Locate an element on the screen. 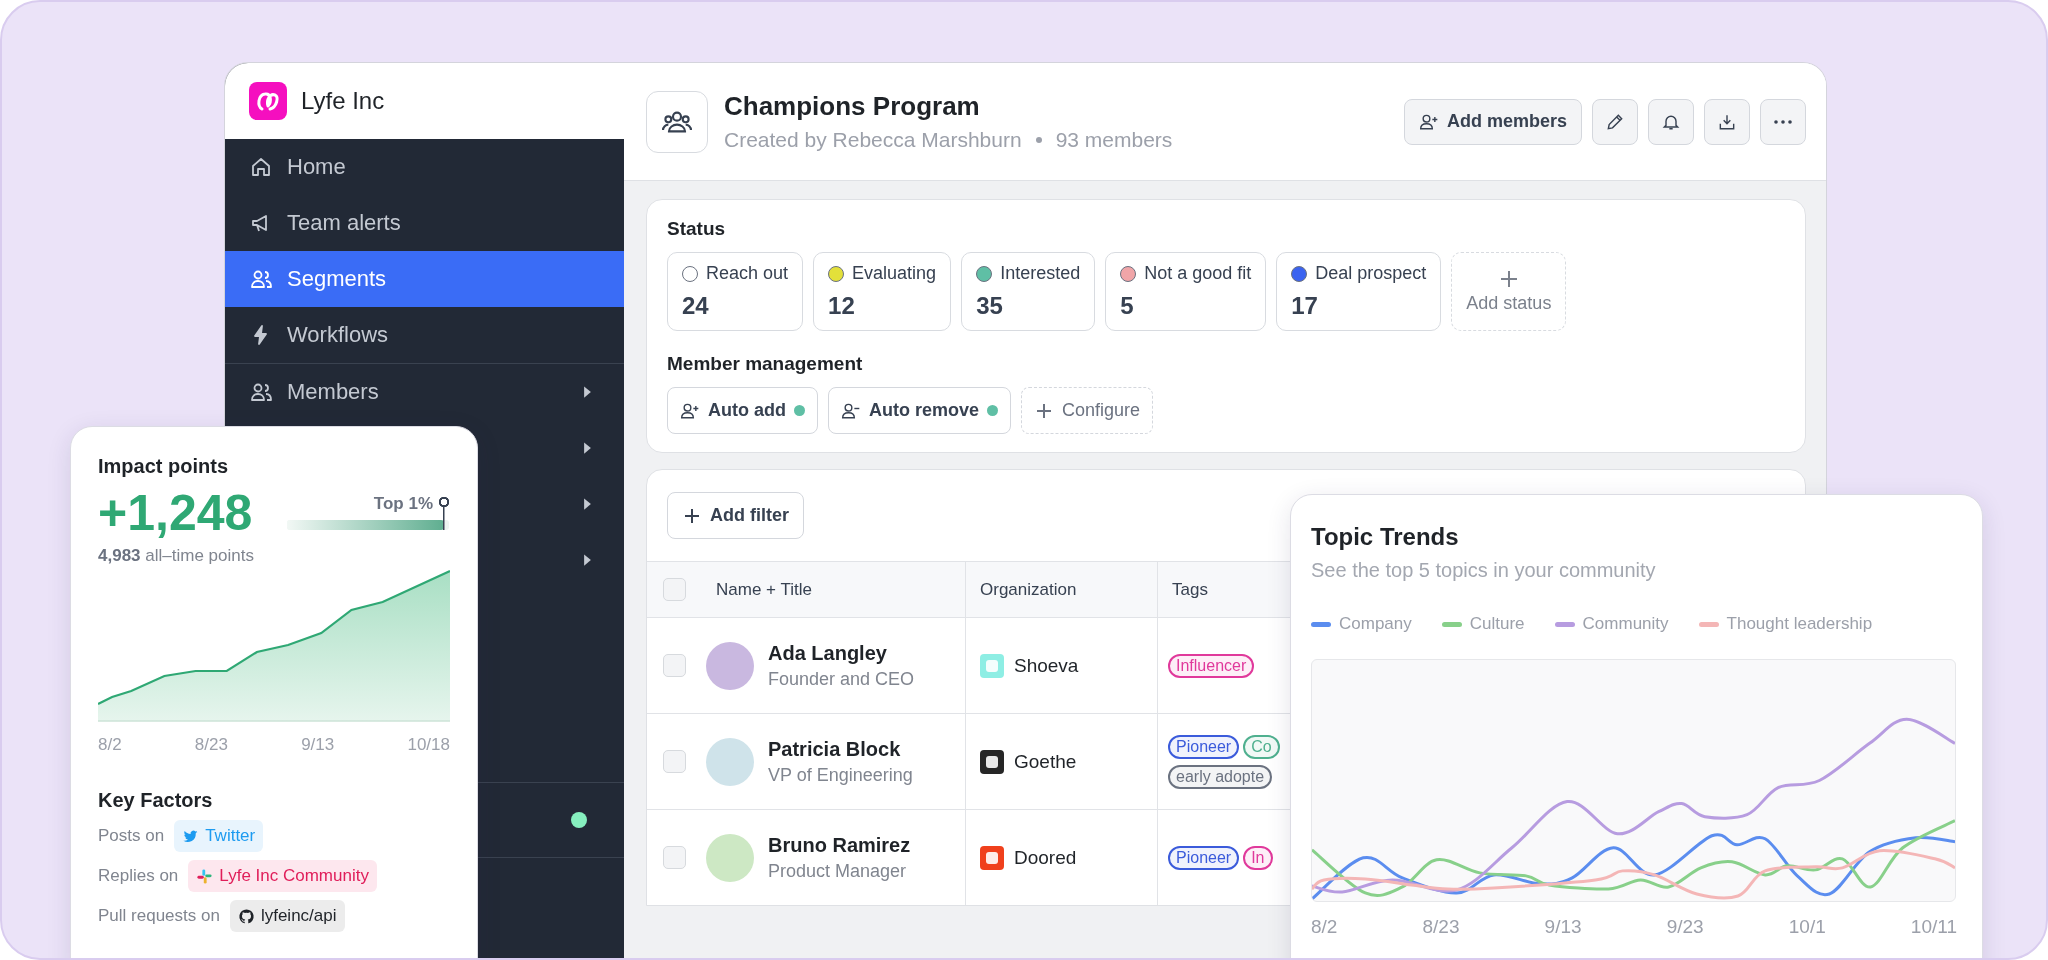  section-title: Key Factors is located at coordinates (156, 800).